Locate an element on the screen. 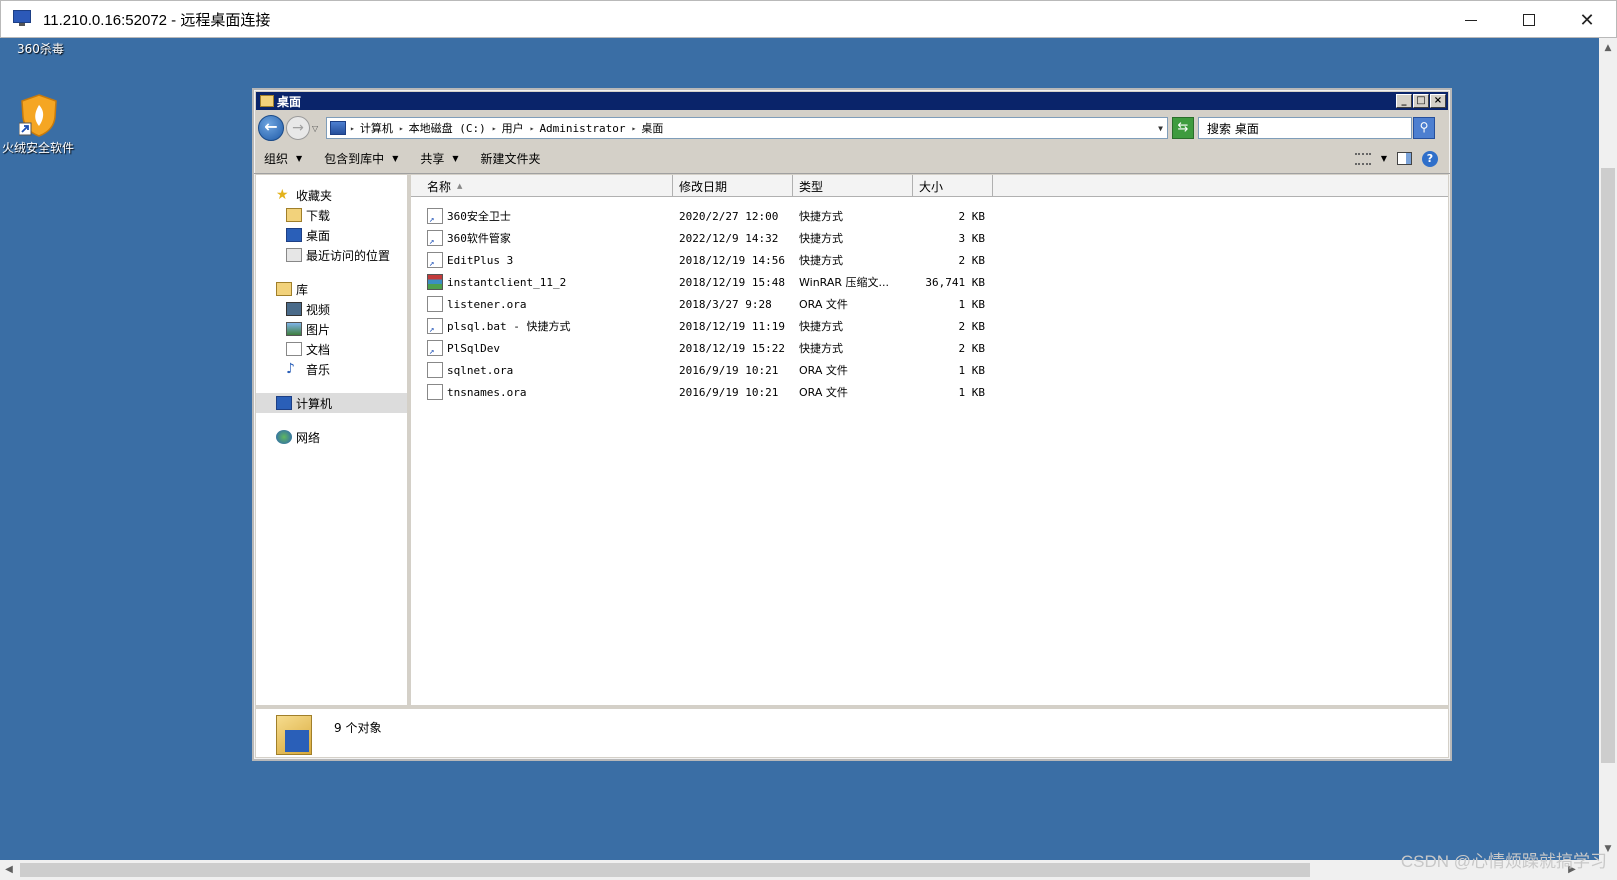 The image size is (1617, 880). column-header-type: 类型 is located at coordinates (853, 186).